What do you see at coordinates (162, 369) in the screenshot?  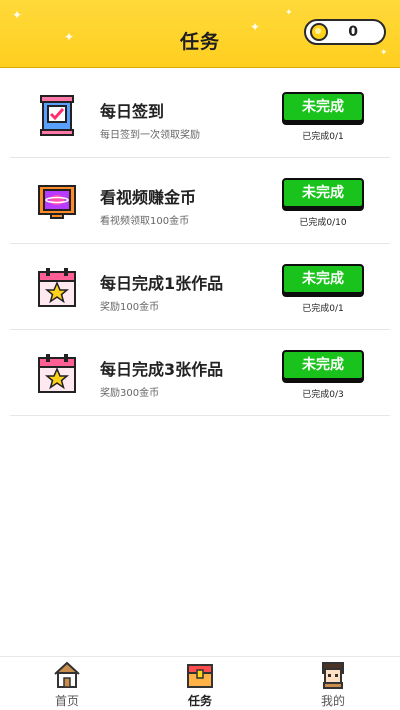 I see `task-name: 每日完成3张作品` at bounding box center [162, 369].